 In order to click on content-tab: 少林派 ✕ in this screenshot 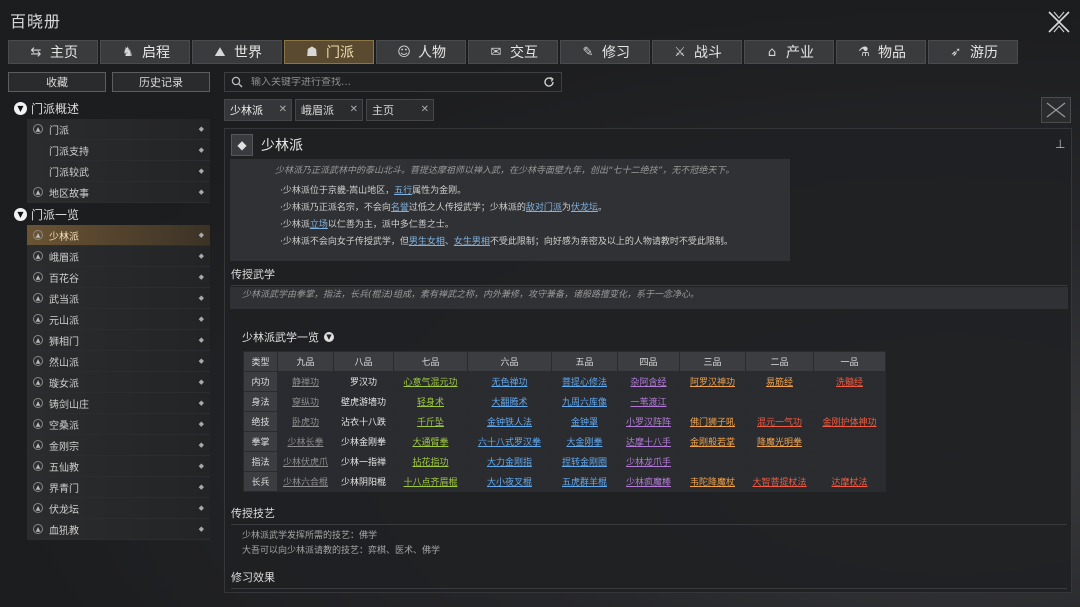, I will do `click(258, 110)`.